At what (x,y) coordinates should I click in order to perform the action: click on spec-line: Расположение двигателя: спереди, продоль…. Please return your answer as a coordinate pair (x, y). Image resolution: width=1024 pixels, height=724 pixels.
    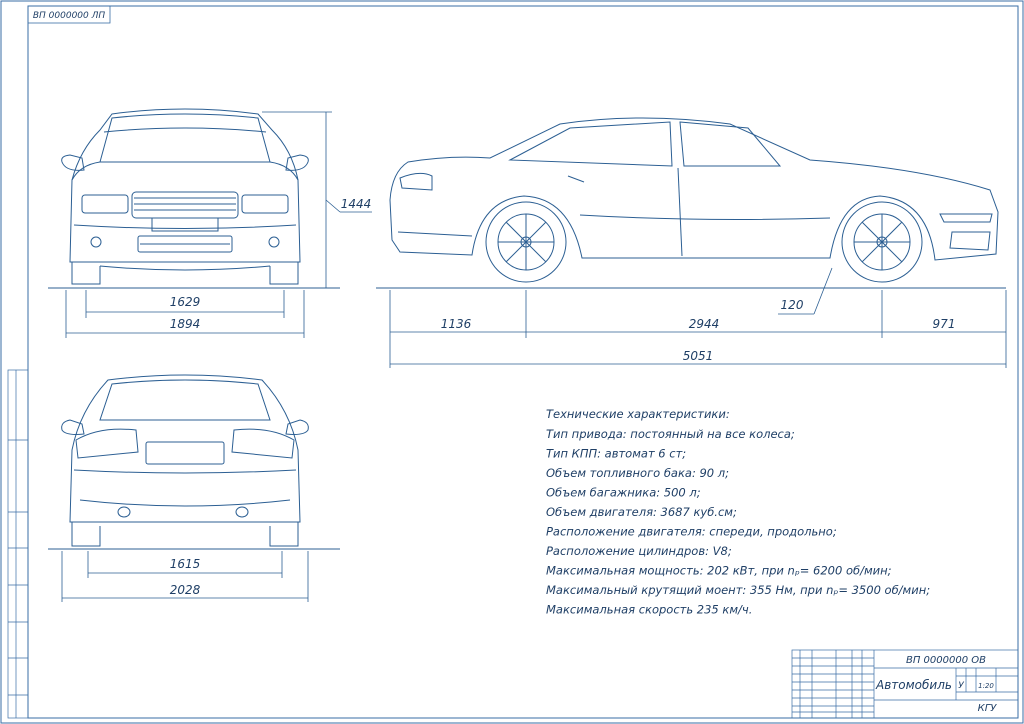
    Looking at the image, I should click on (691, 532).